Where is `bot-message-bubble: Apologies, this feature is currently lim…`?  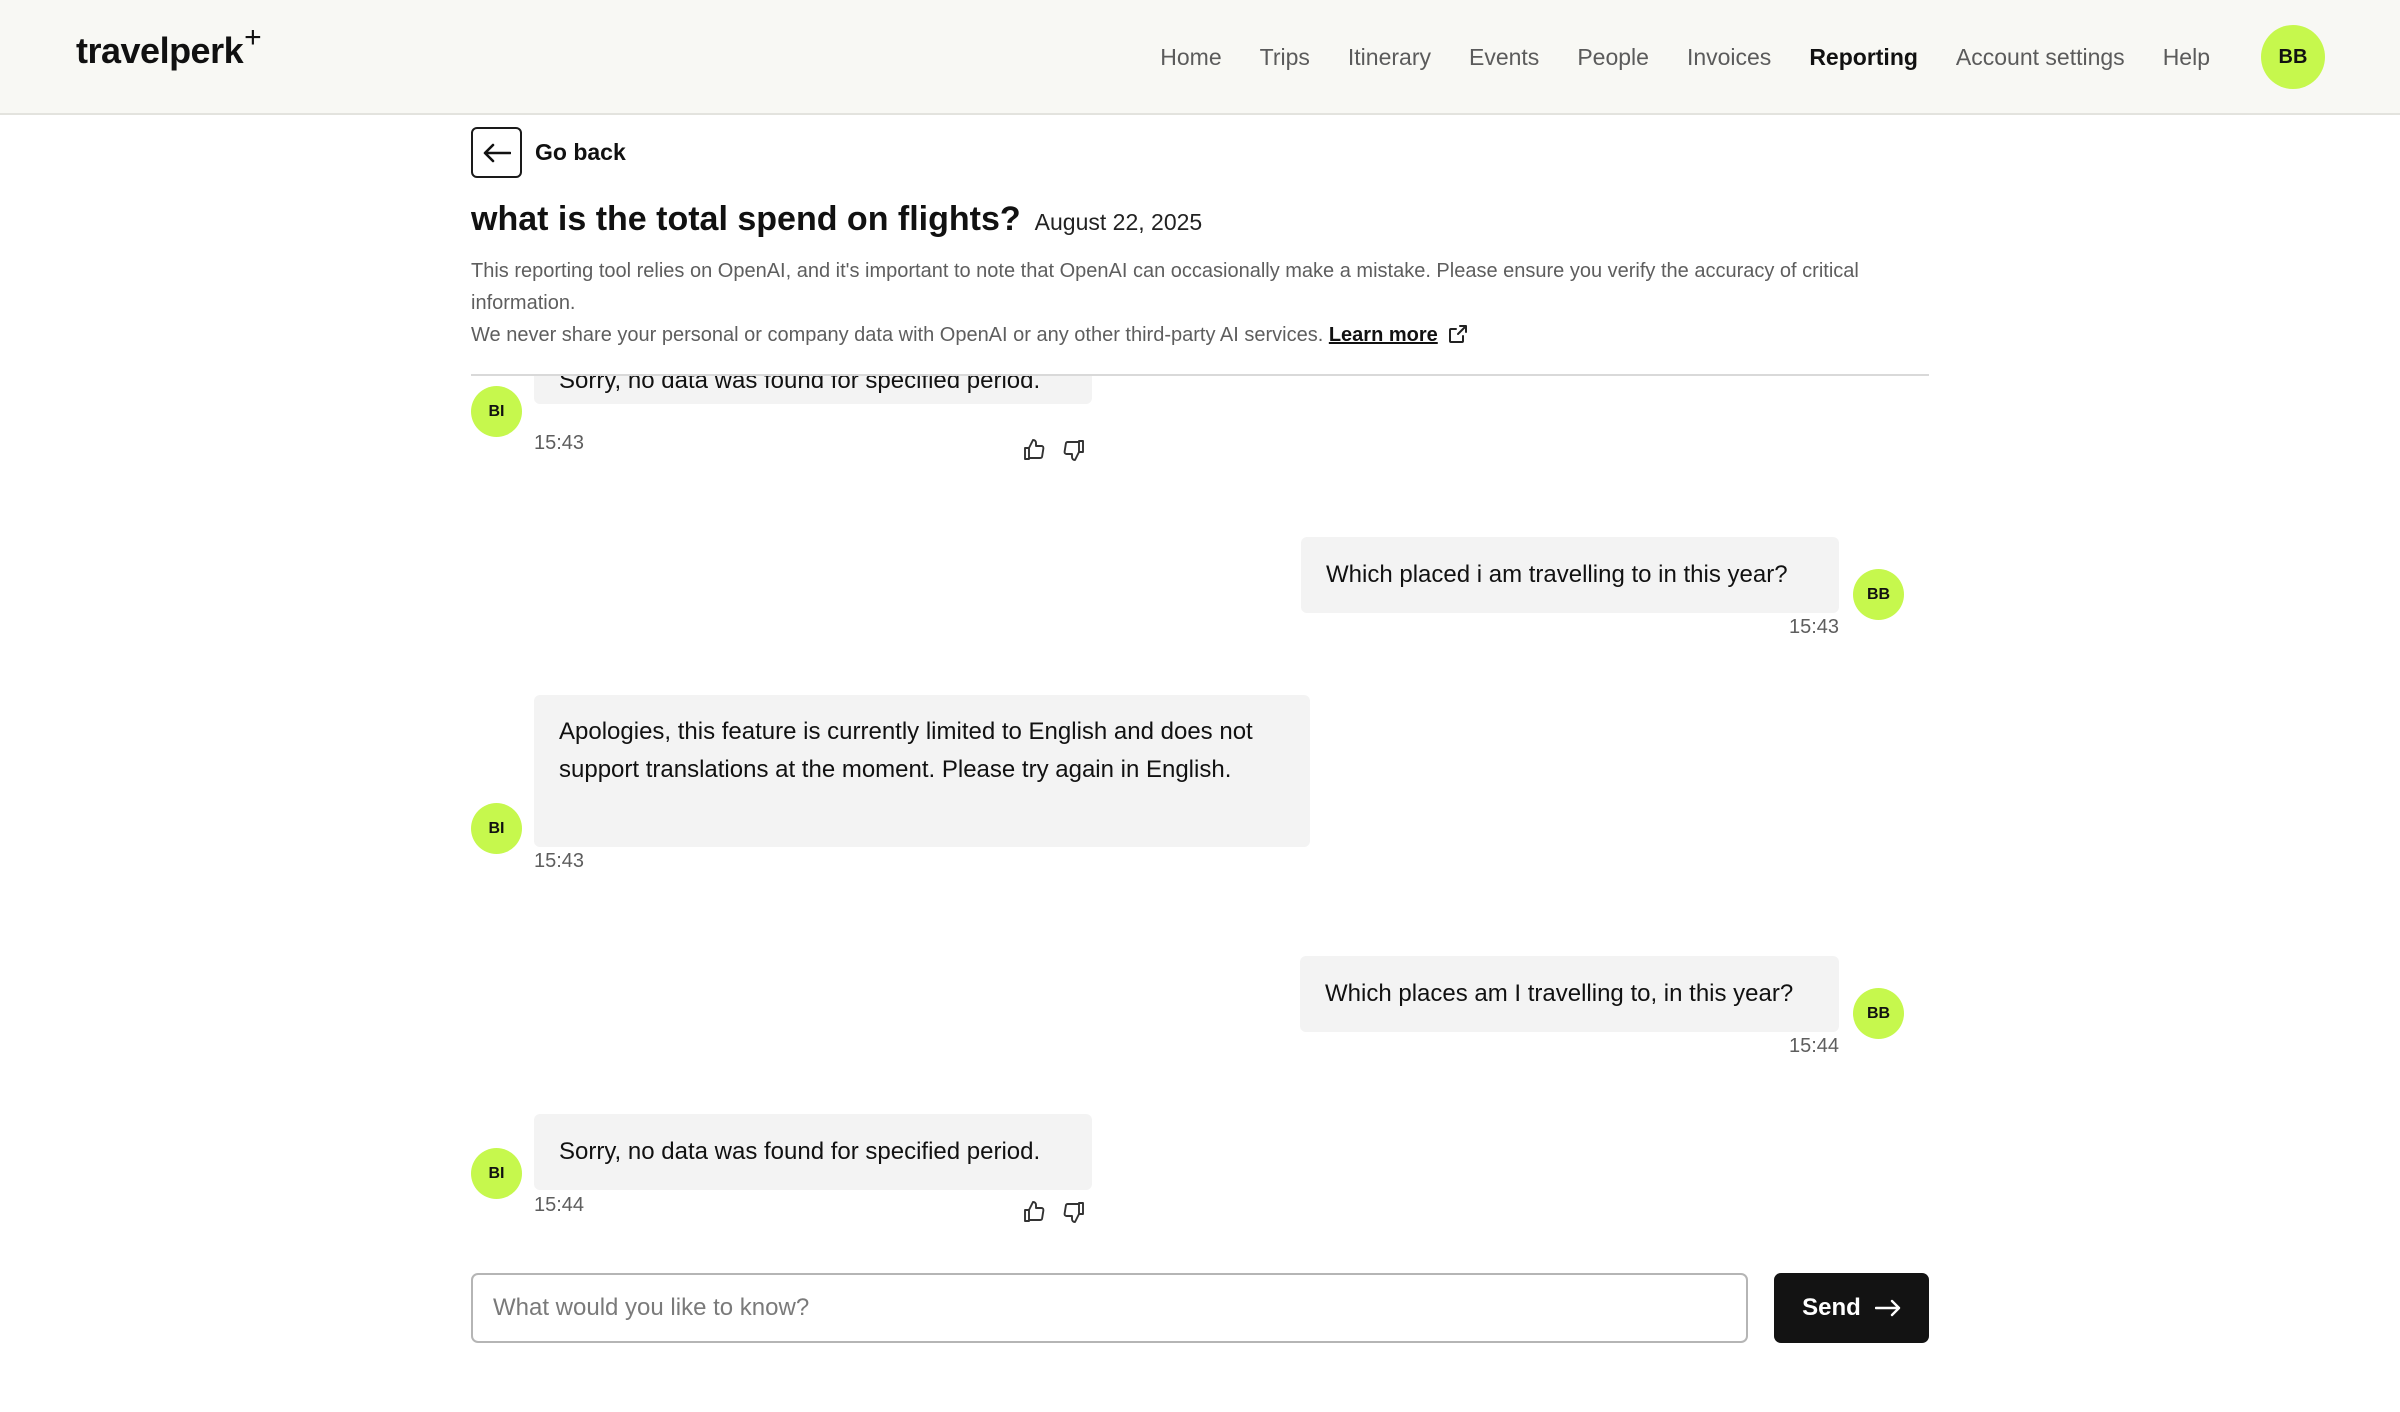
bot-message-bubble: Apologies, this feature is currently lim… is located at coordinates (922, 771).